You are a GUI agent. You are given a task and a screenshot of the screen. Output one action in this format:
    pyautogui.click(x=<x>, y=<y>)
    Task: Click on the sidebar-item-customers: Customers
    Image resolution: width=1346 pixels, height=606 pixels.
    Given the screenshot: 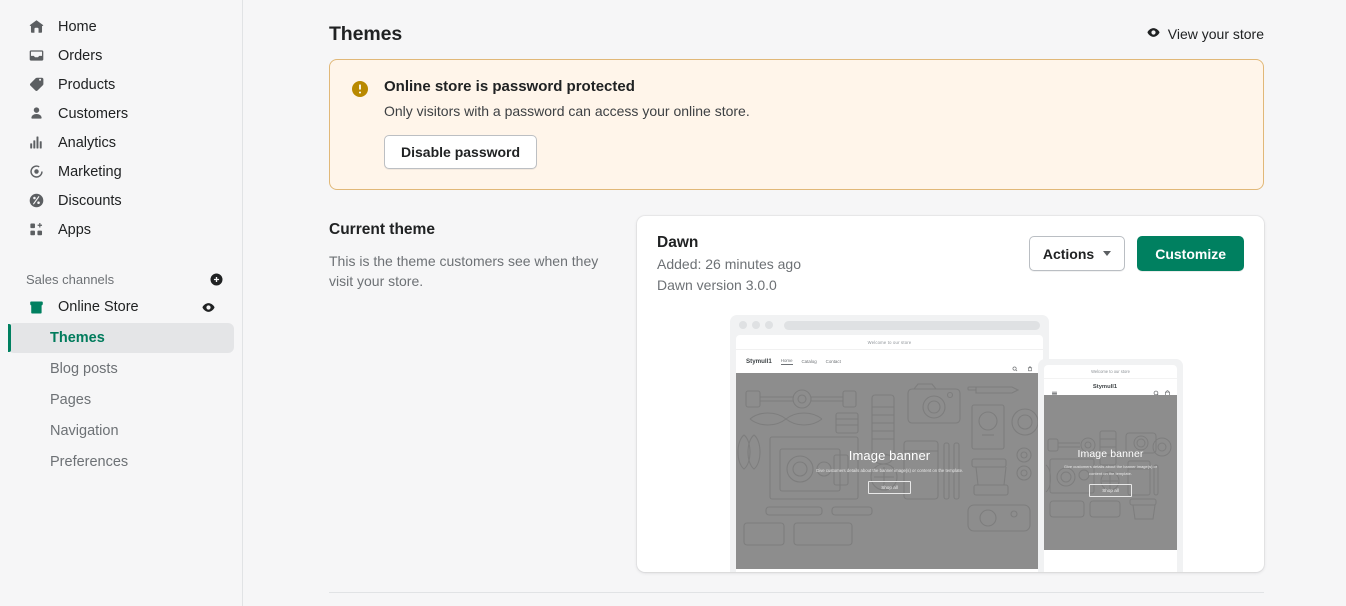 What is the action you would take?
    pyautogui.click(x=121, y=113)
    